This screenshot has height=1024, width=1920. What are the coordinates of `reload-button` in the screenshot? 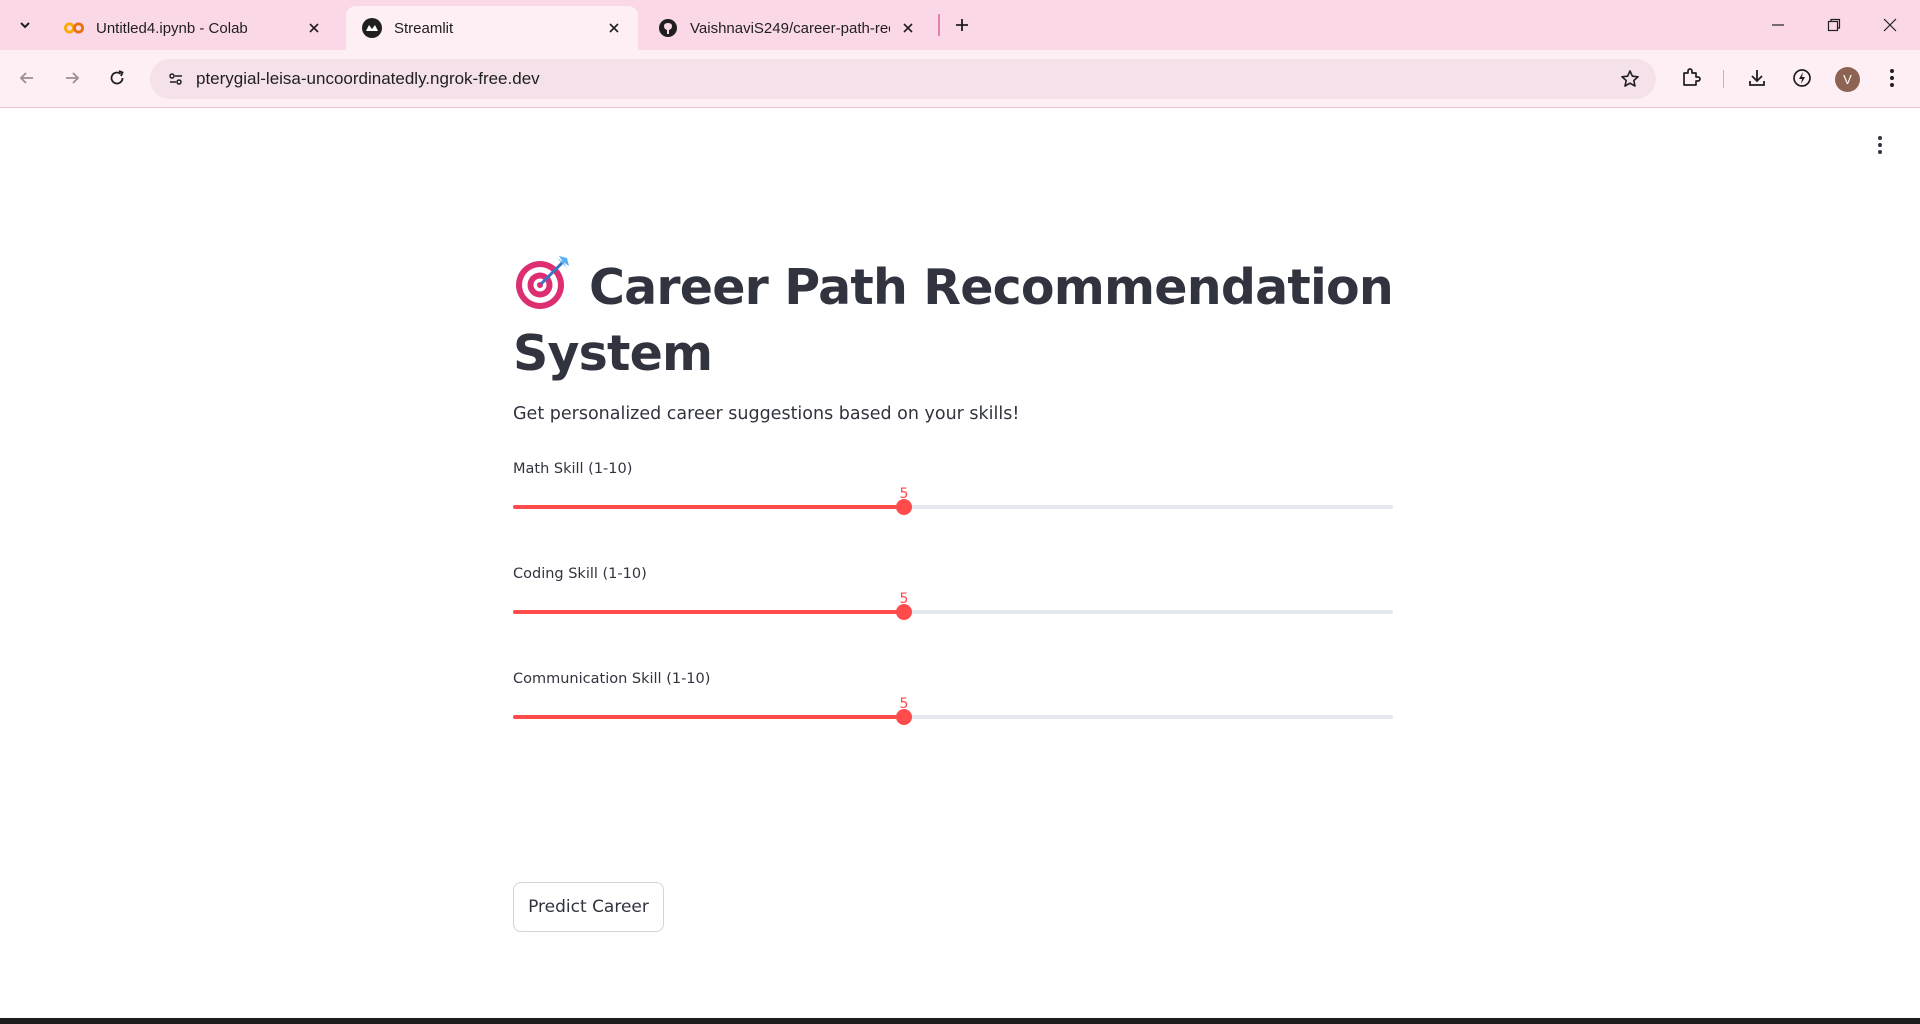 It's located at (117, 78).